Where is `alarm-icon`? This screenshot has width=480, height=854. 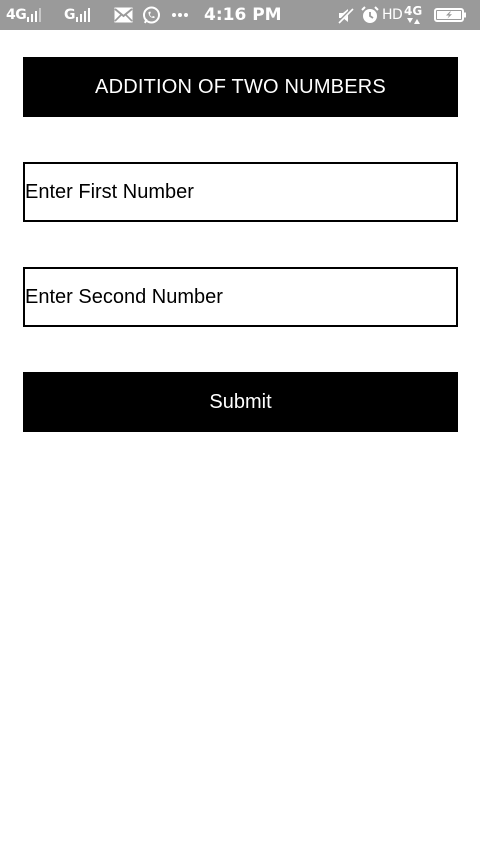
alarm-icon is located at coordinates (370, 15).